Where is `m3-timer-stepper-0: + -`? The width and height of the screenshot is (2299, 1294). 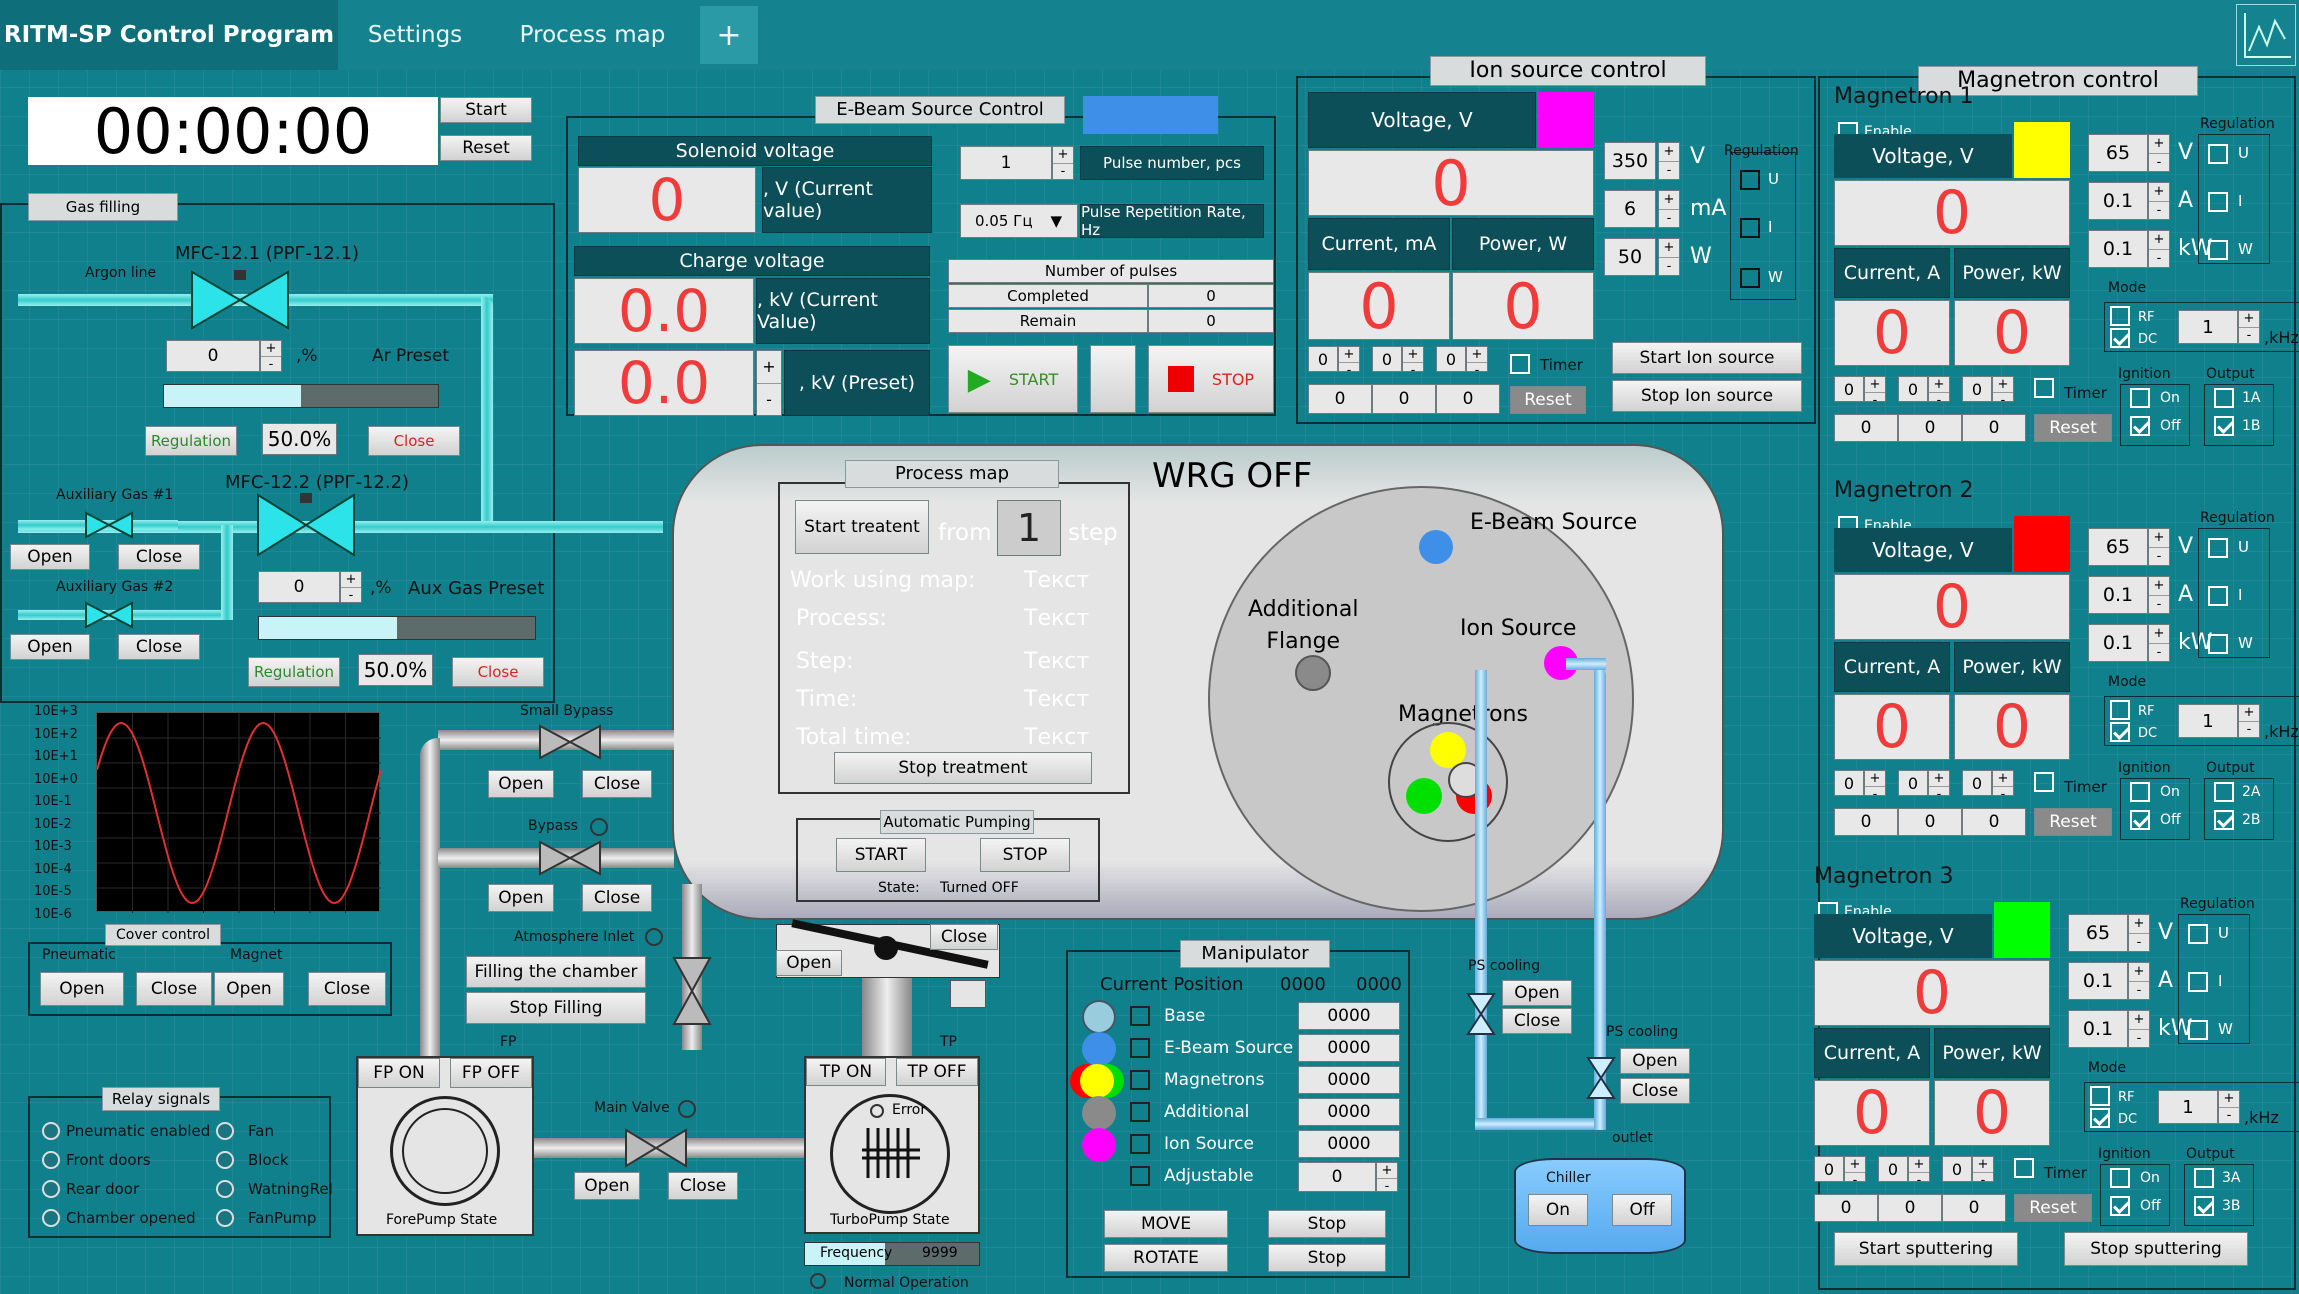
m3-timer-stepper-0: + - is located at coordinates (1855, 1172).